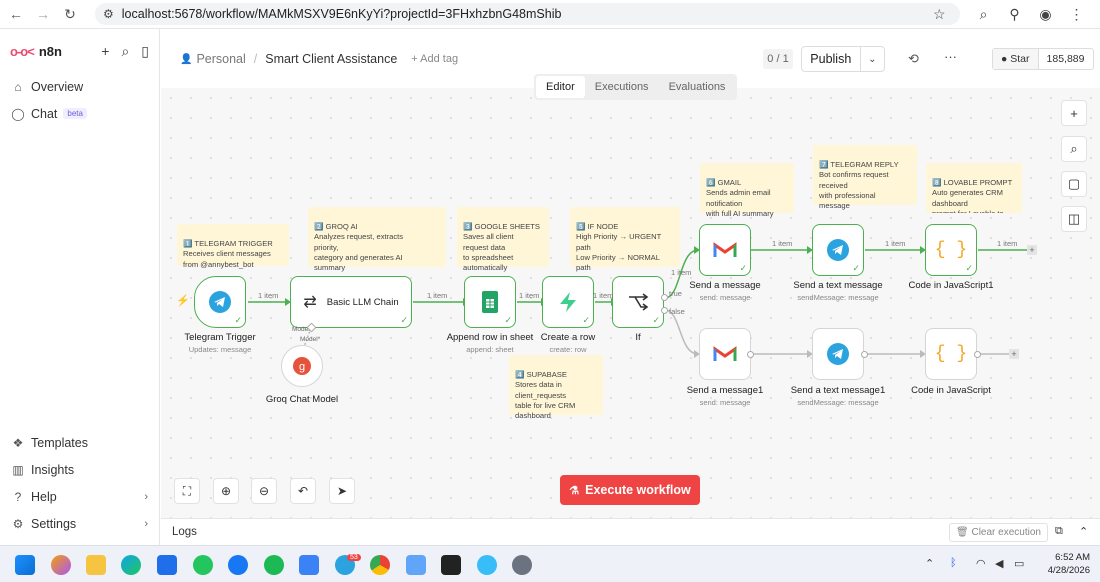 The width and height of the screenshot is (1100, 582). Describe the element at coordinates (105, 51) in the screenshot. I see `add-icon: +` at that location.